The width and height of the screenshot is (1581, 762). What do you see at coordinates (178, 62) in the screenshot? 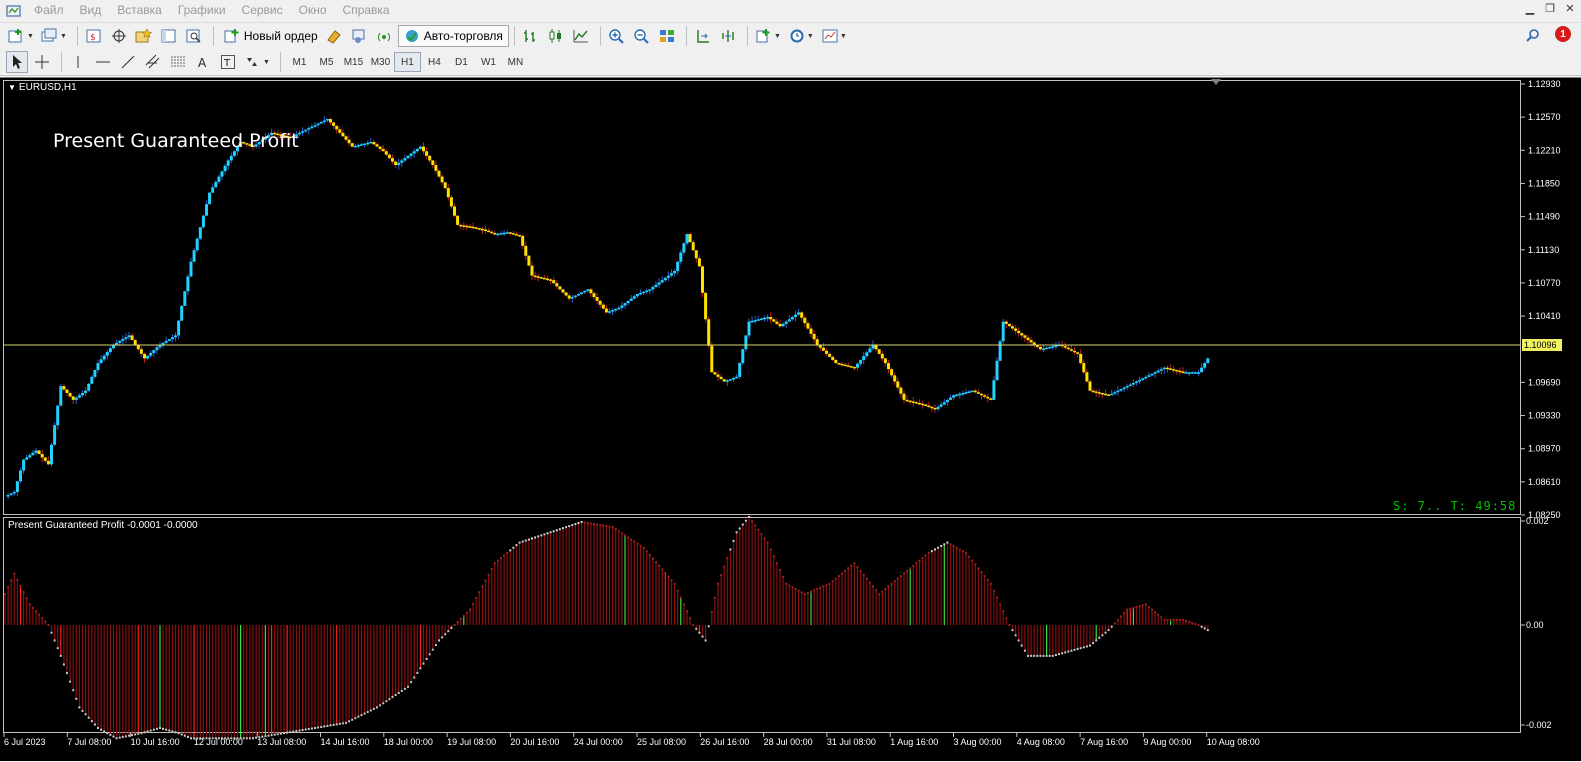
I see `fibonacci-button` at bounding box center [178, 62].